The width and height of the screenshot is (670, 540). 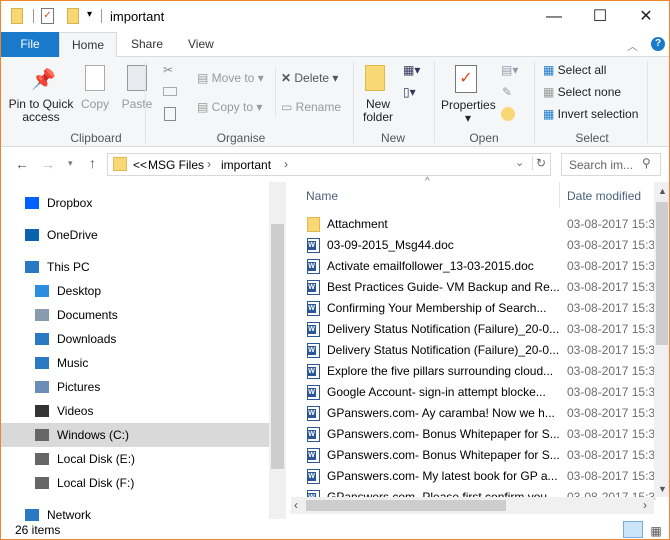 I want to click on close-button: ✕, so click(x=646, y=17).